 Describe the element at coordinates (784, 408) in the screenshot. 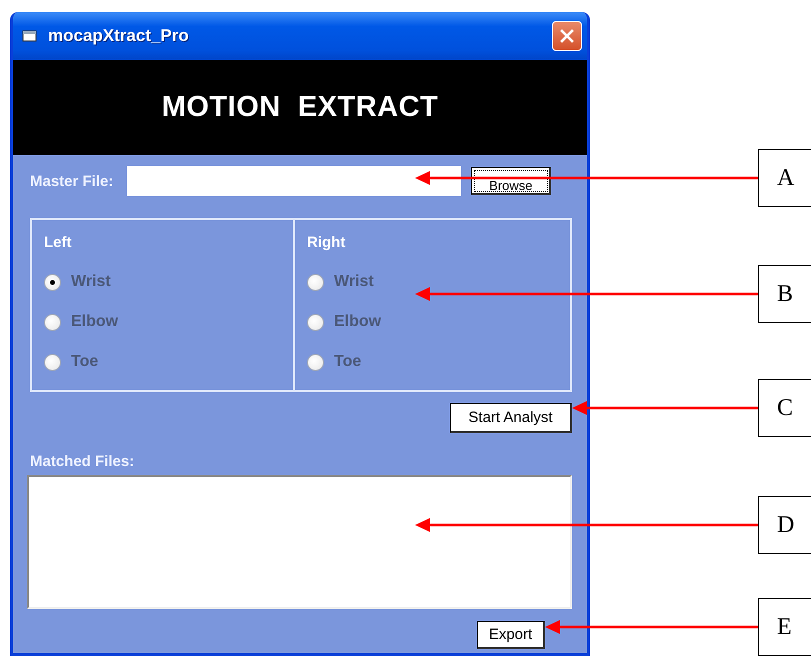

I see `callout-label: C` at that location.